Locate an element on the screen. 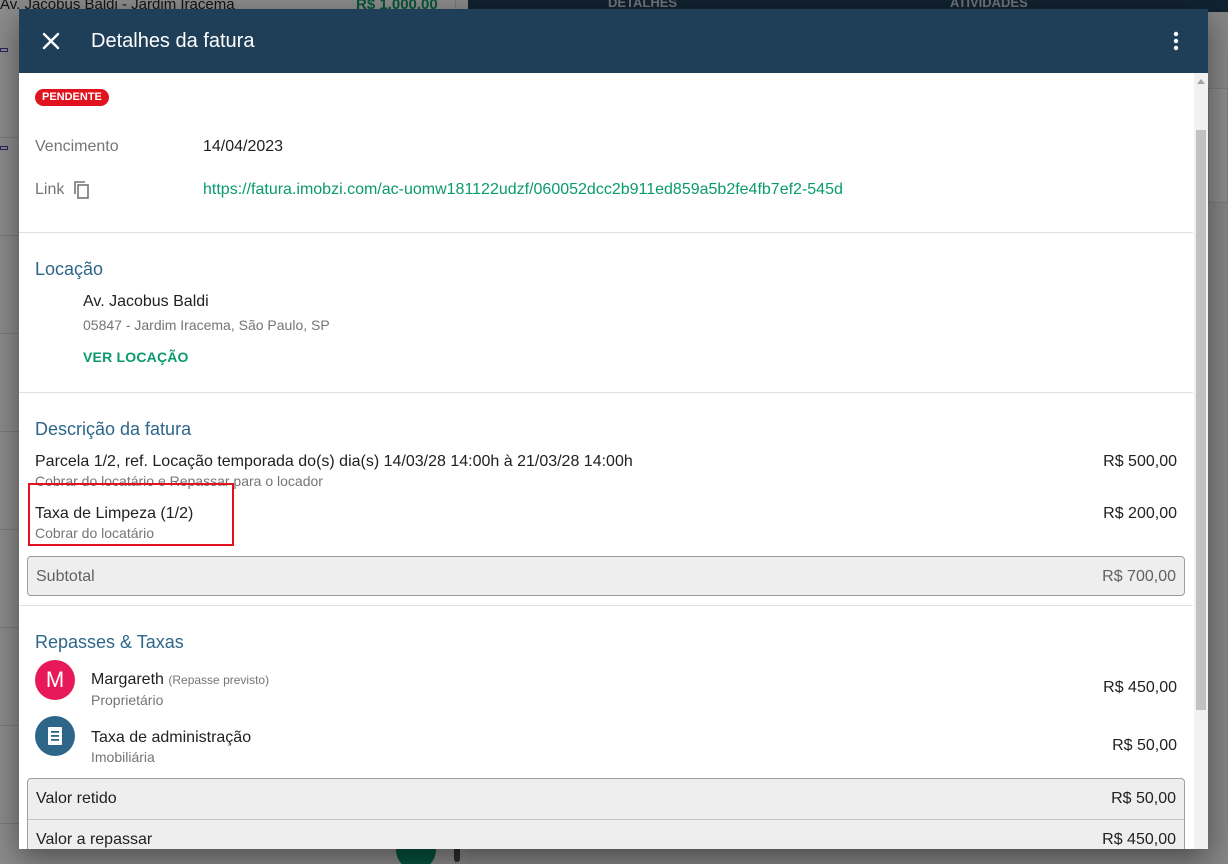 The width and height of the screenshot is (1228, 864). subtotal-value: R$ 700,00 is located at coordinates (1139, 576).